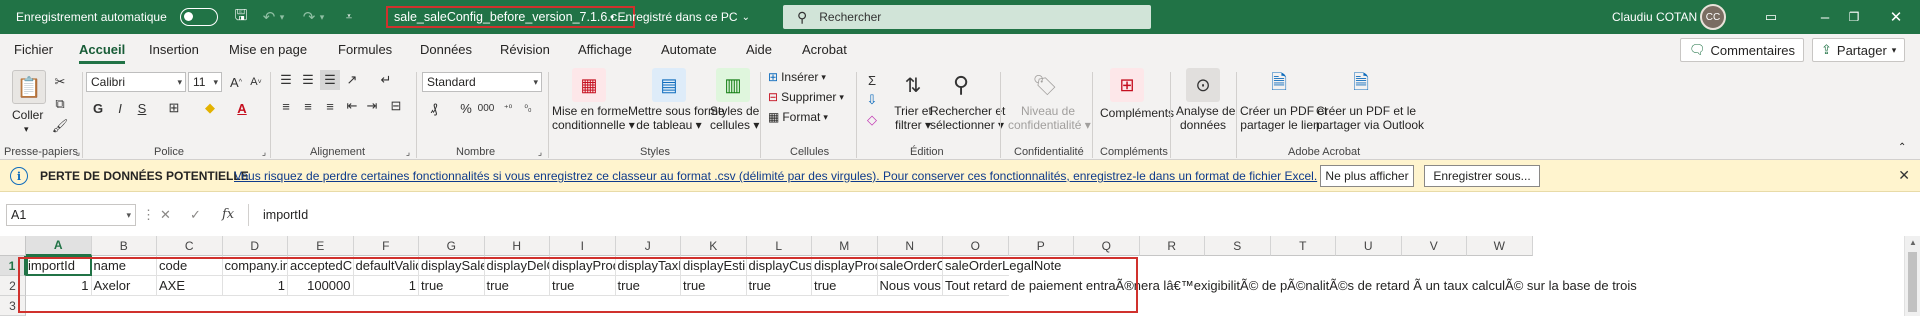 The image size is (1920, 316). I want to click on column-header-b: B, so click(124, 246).